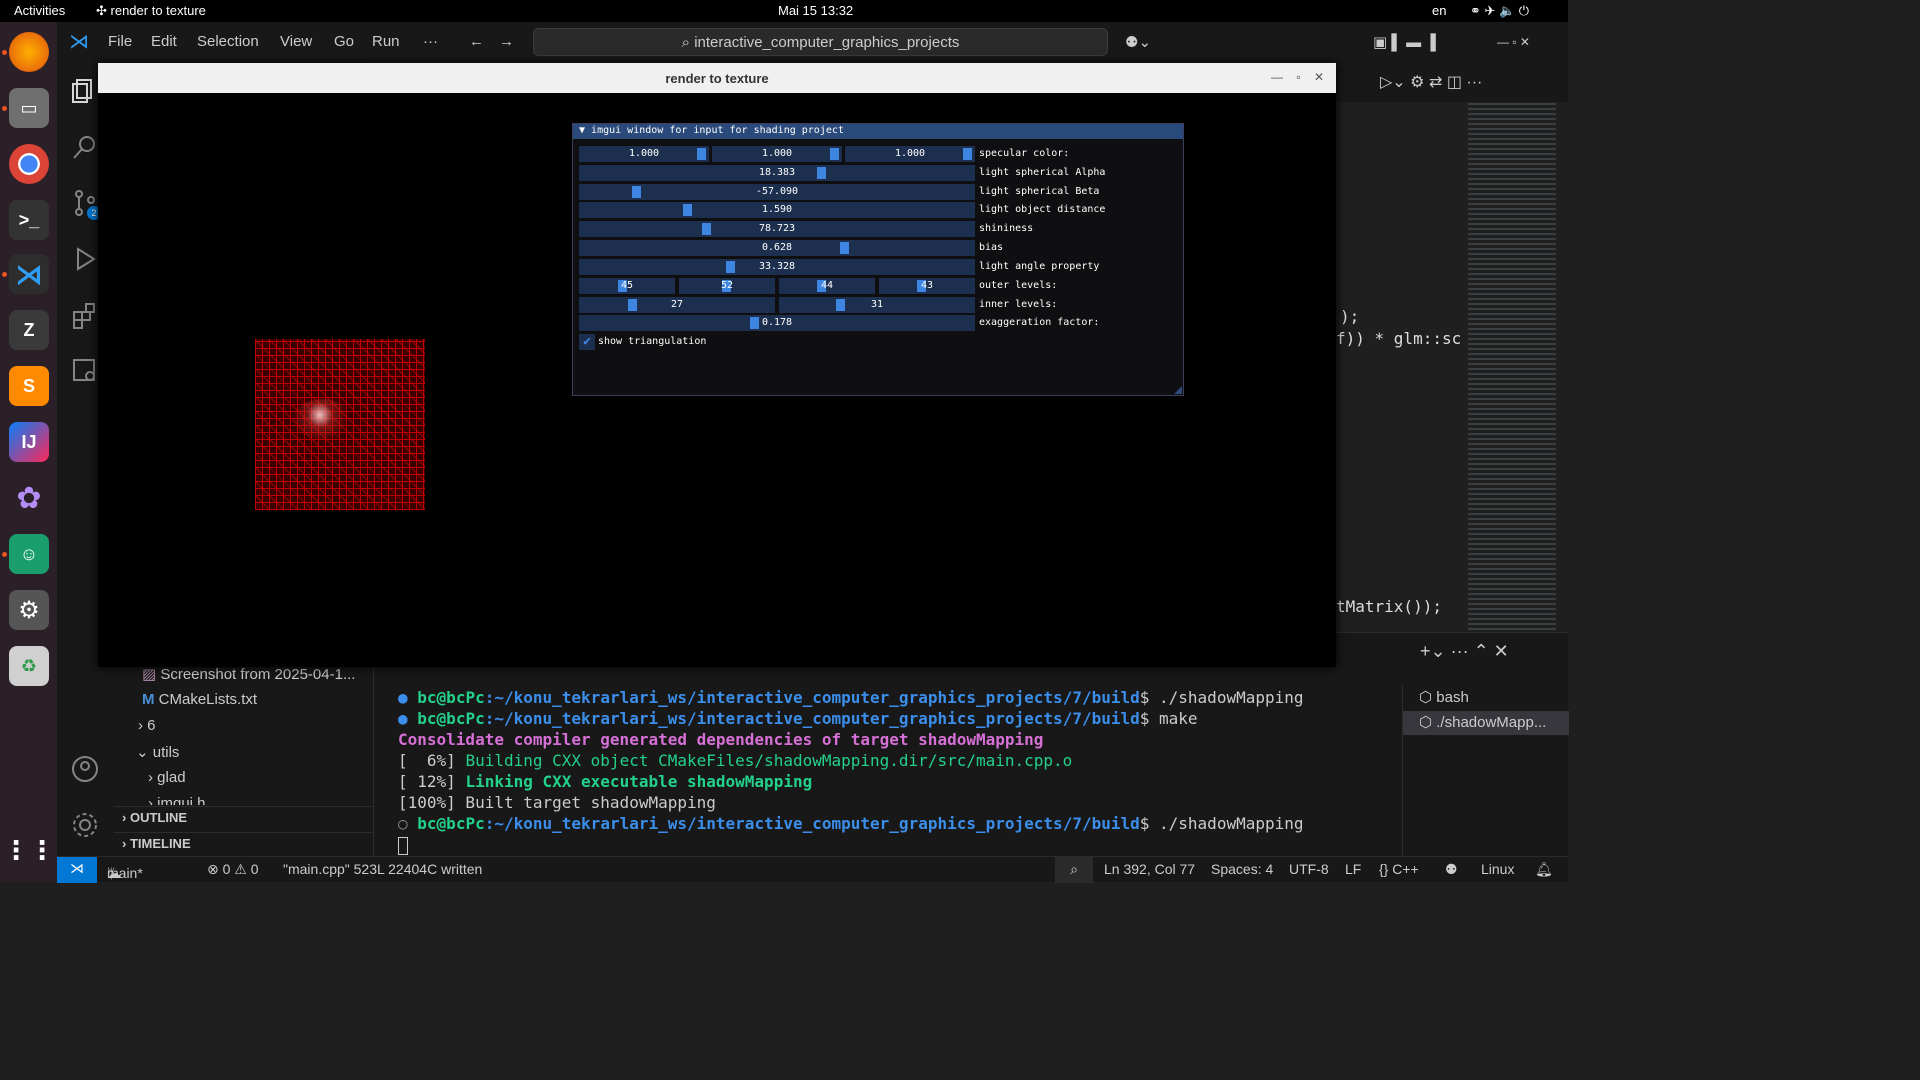 The width and height of the screenshot is (1920, 1080). What do you see at coordinates (1464, 651) in the screenshot?
I see `terminal-actions: +⌄ ··· ⌃ ✕` at bounding box center [1464, 651].